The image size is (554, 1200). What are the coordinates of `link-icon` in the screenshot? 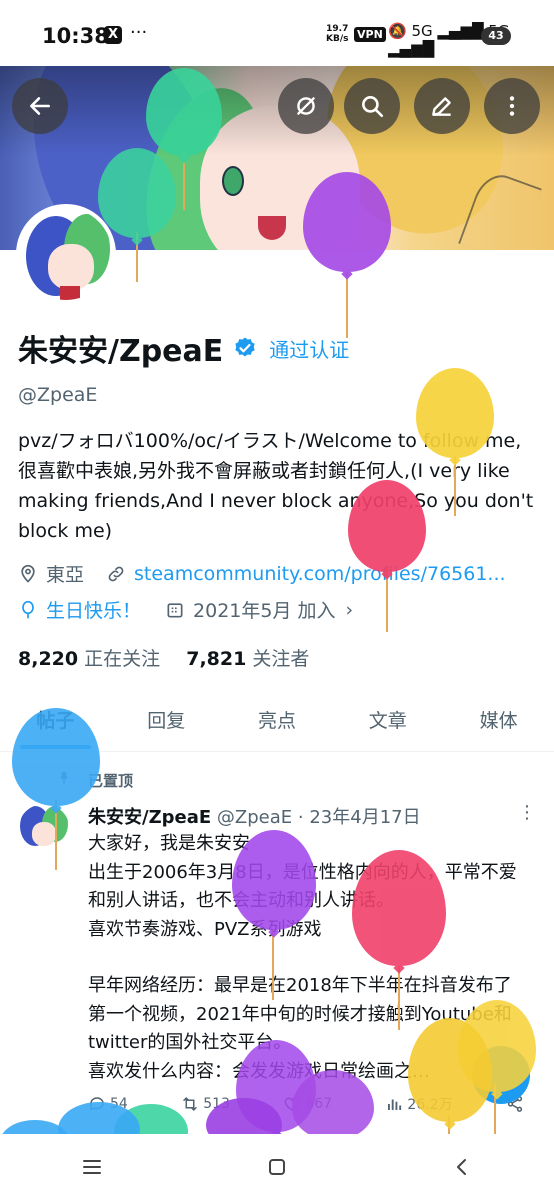 It's located at (116, 573).